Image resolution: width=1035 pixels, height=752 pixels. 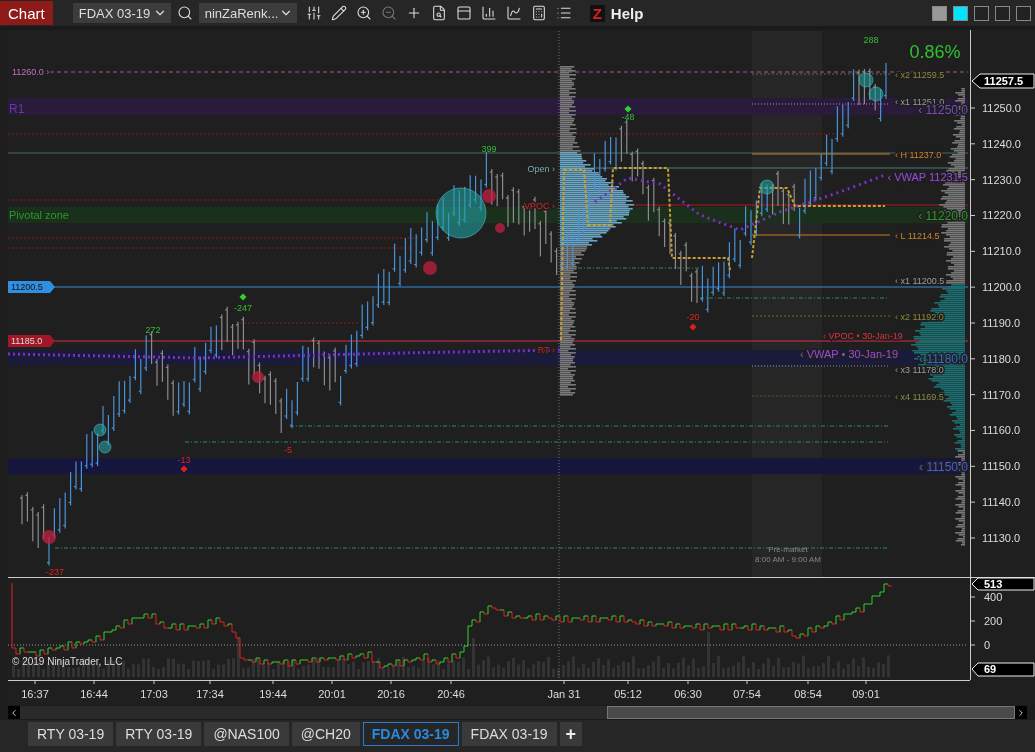 What do you see at coordinates (1001, 287) in the screenshot?
I see `axis-label: 11200.0` at bounding box center [1001, 287].